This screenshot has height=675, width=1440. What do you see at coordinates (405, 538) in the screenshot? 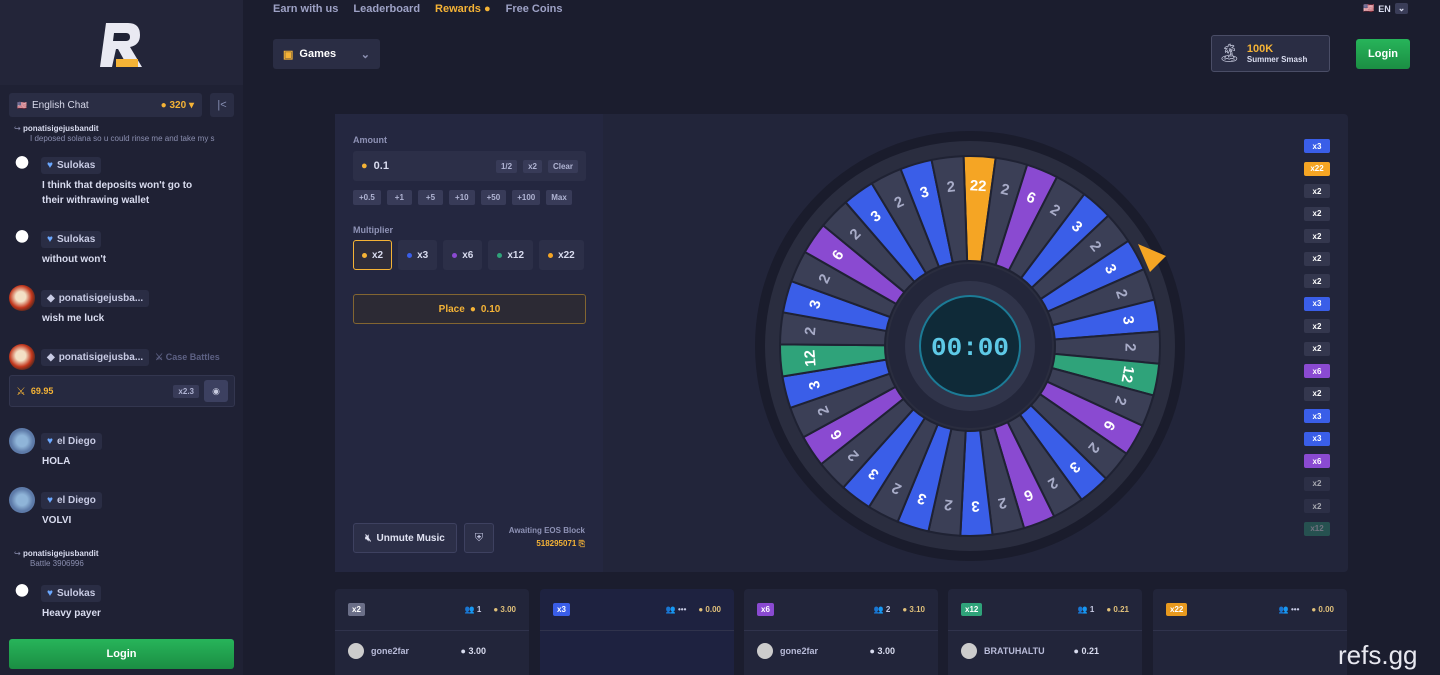
I see `unmute-music-button: 🔇︎ Unmute Music` at bounding box center [405, 538].